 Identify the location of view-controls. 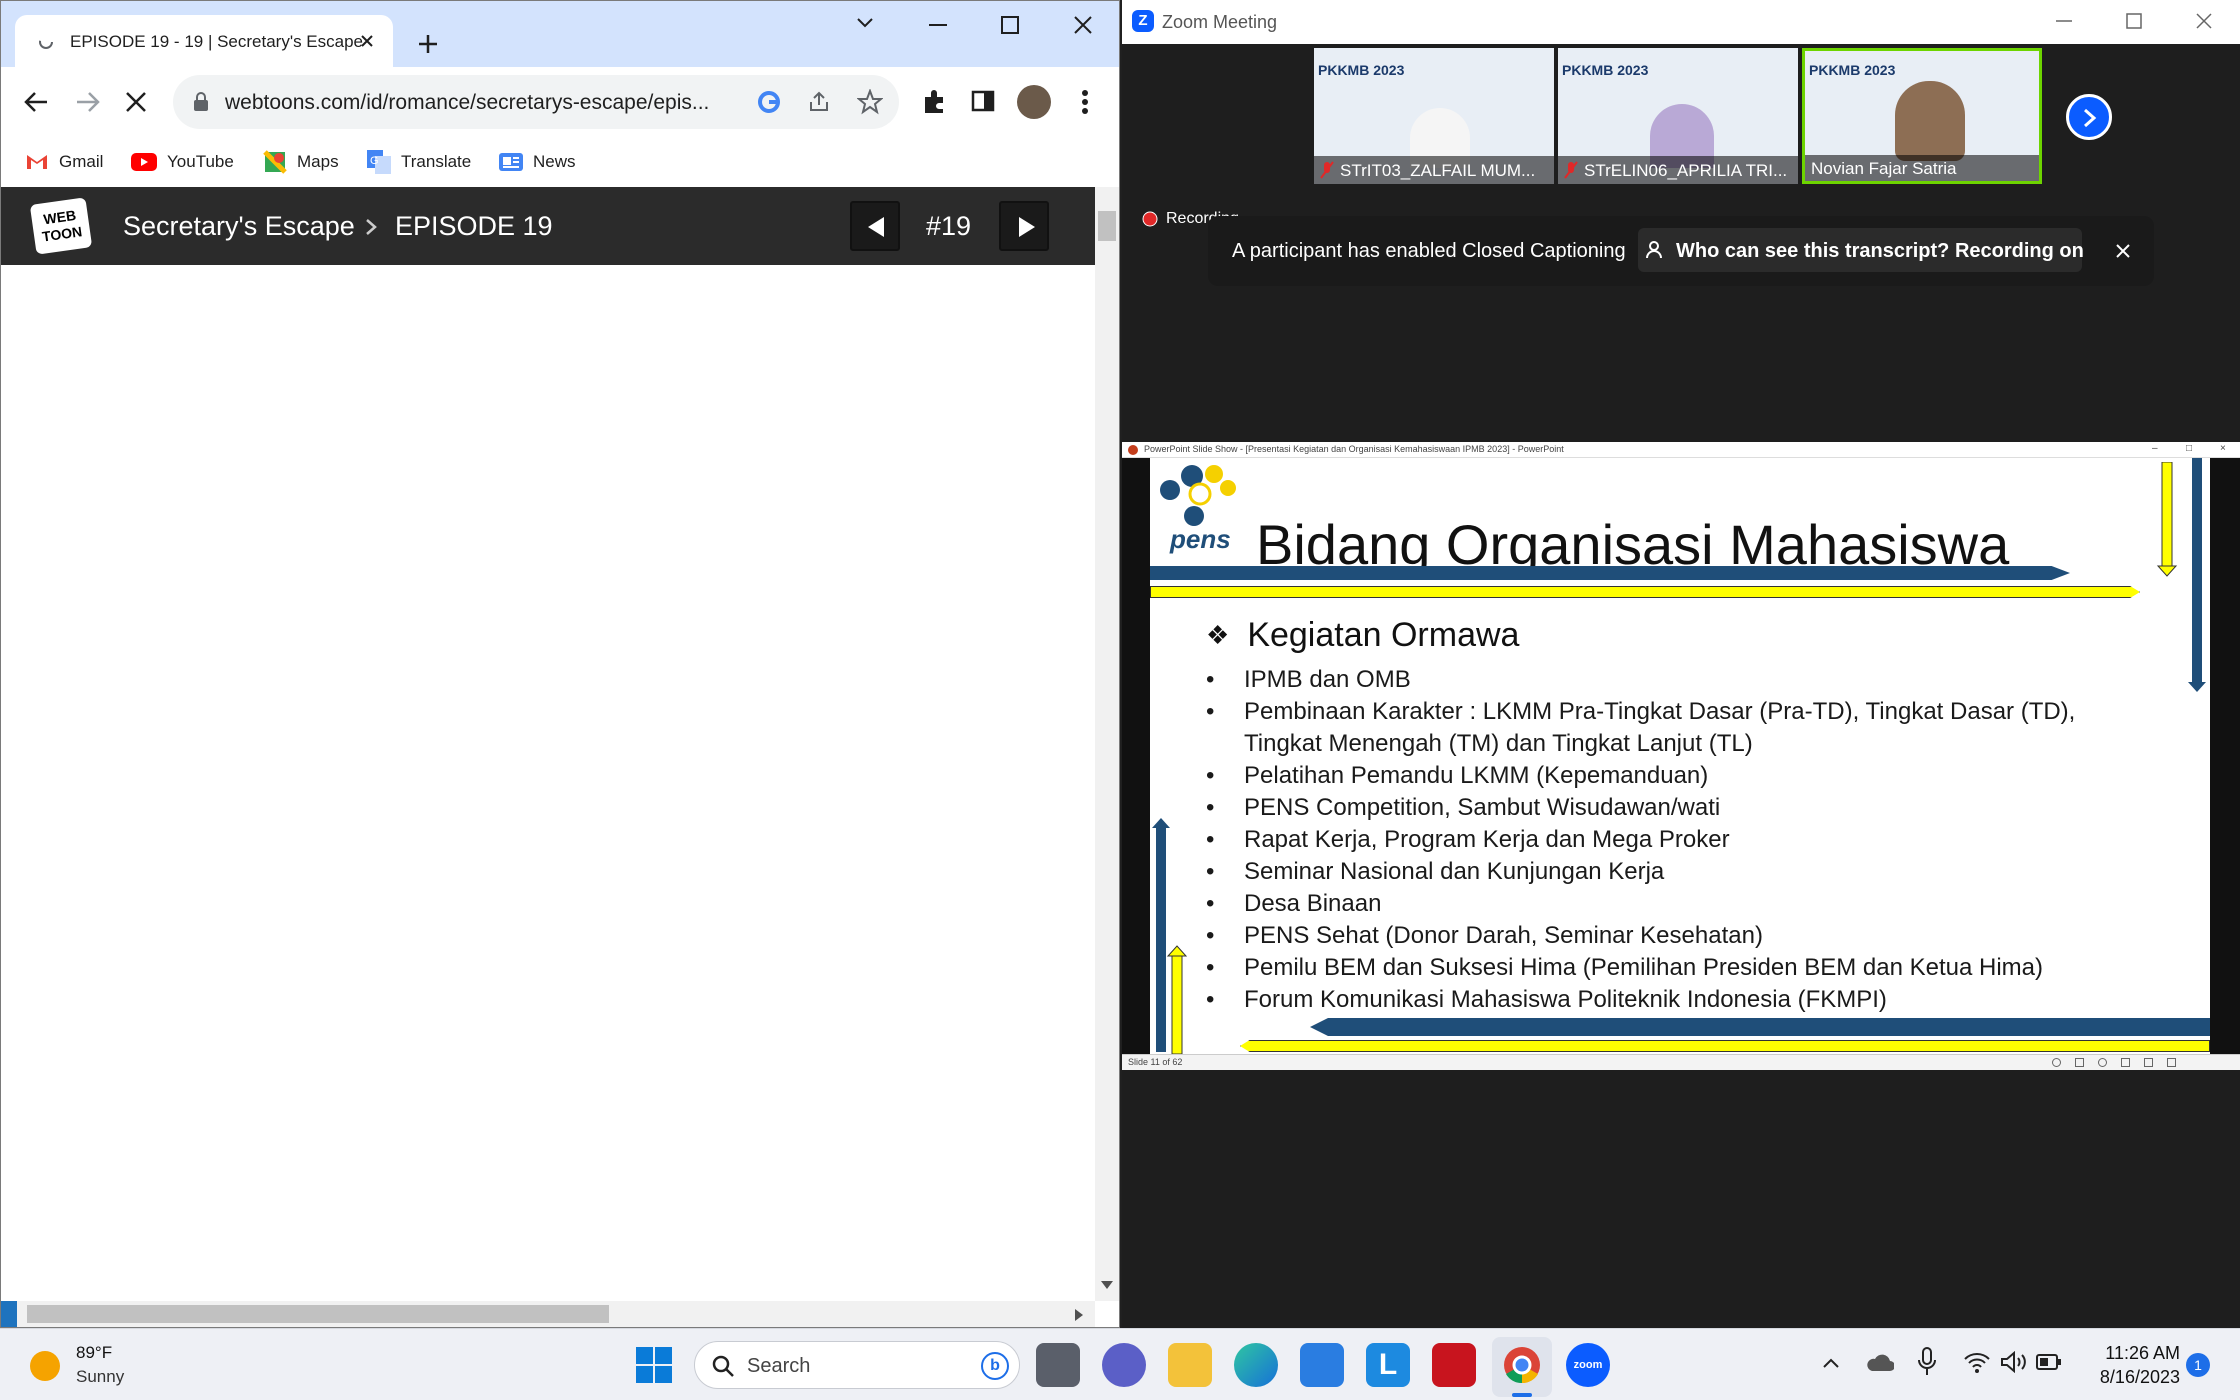
(2142, 1063).